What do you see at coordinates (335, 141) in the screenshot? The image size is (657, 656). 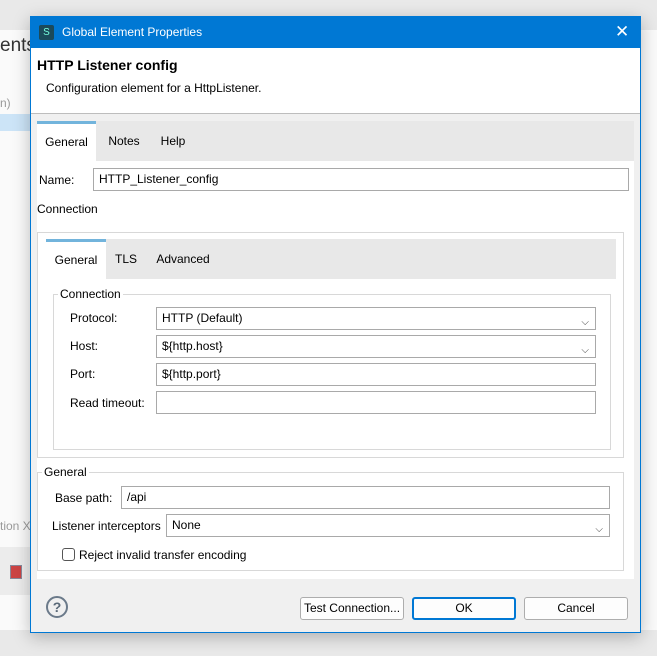 I see `main-tabs: General Notes Help` at bounding box center [335, 141].